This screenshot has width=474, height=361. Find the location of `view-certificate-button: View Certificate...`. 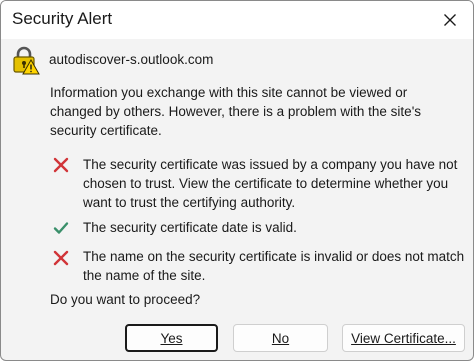

view-certificate-button: View Certificate... is located at coordinates (403, 338).